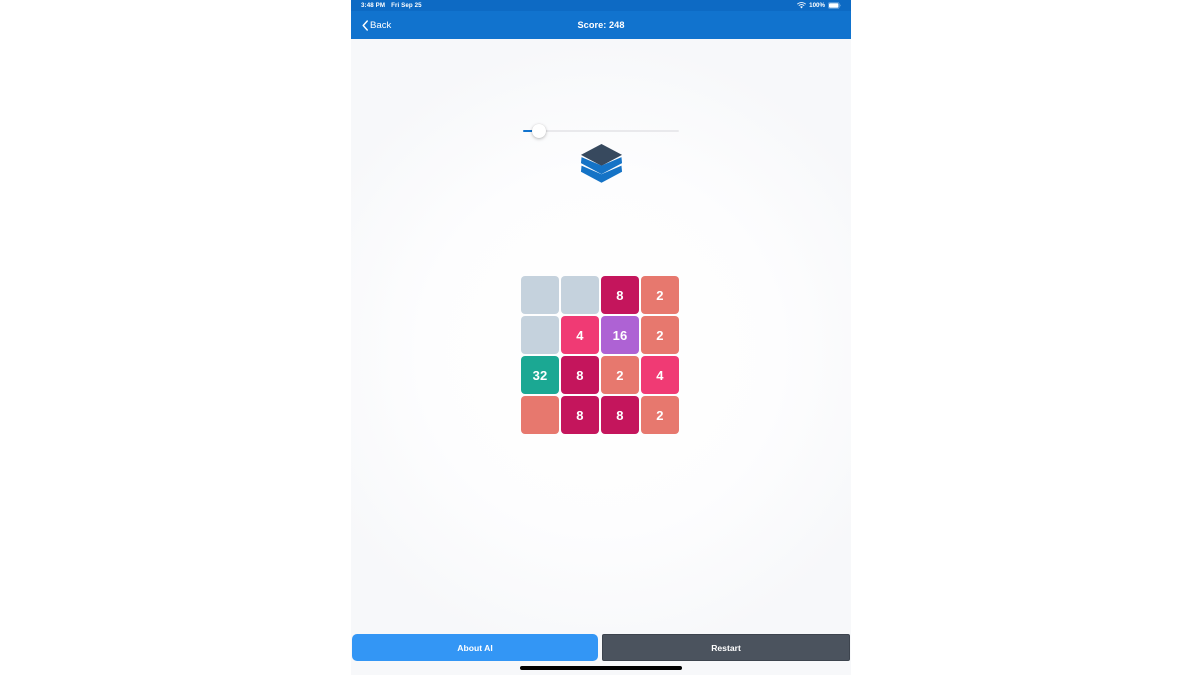 This screenshot has width=1200, height=675. Describe the element at coordinates (660, 295) in the screenshot. I see `tile-r1-c4: 2` at that location.